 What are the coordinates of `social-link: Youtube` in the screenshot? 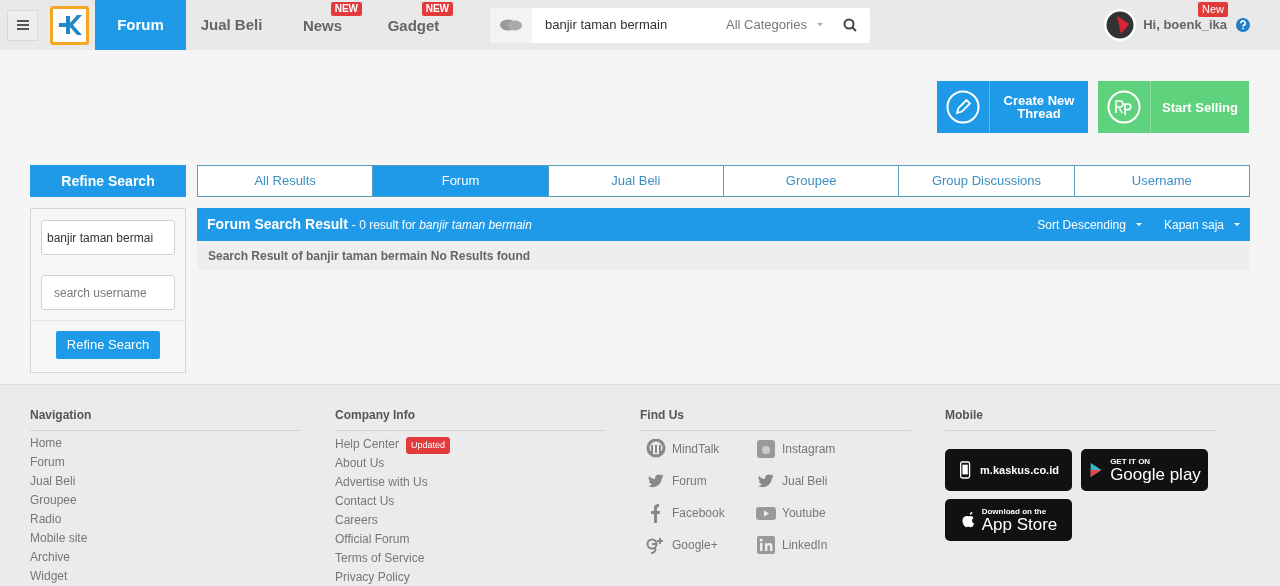 It's located at (791, 513).